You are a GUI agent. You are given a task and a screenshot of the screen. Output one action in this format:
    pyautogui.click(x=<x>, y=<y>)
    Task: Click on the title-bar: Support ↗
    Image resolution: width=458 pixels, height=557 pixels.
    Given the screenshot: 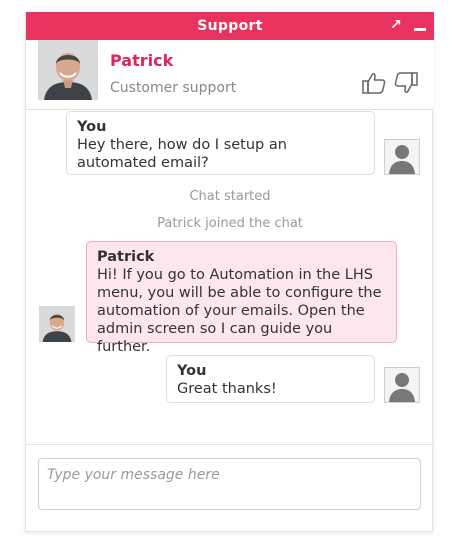 What is the action you would take?
    pyautogui.click(x=230, y=26)
    